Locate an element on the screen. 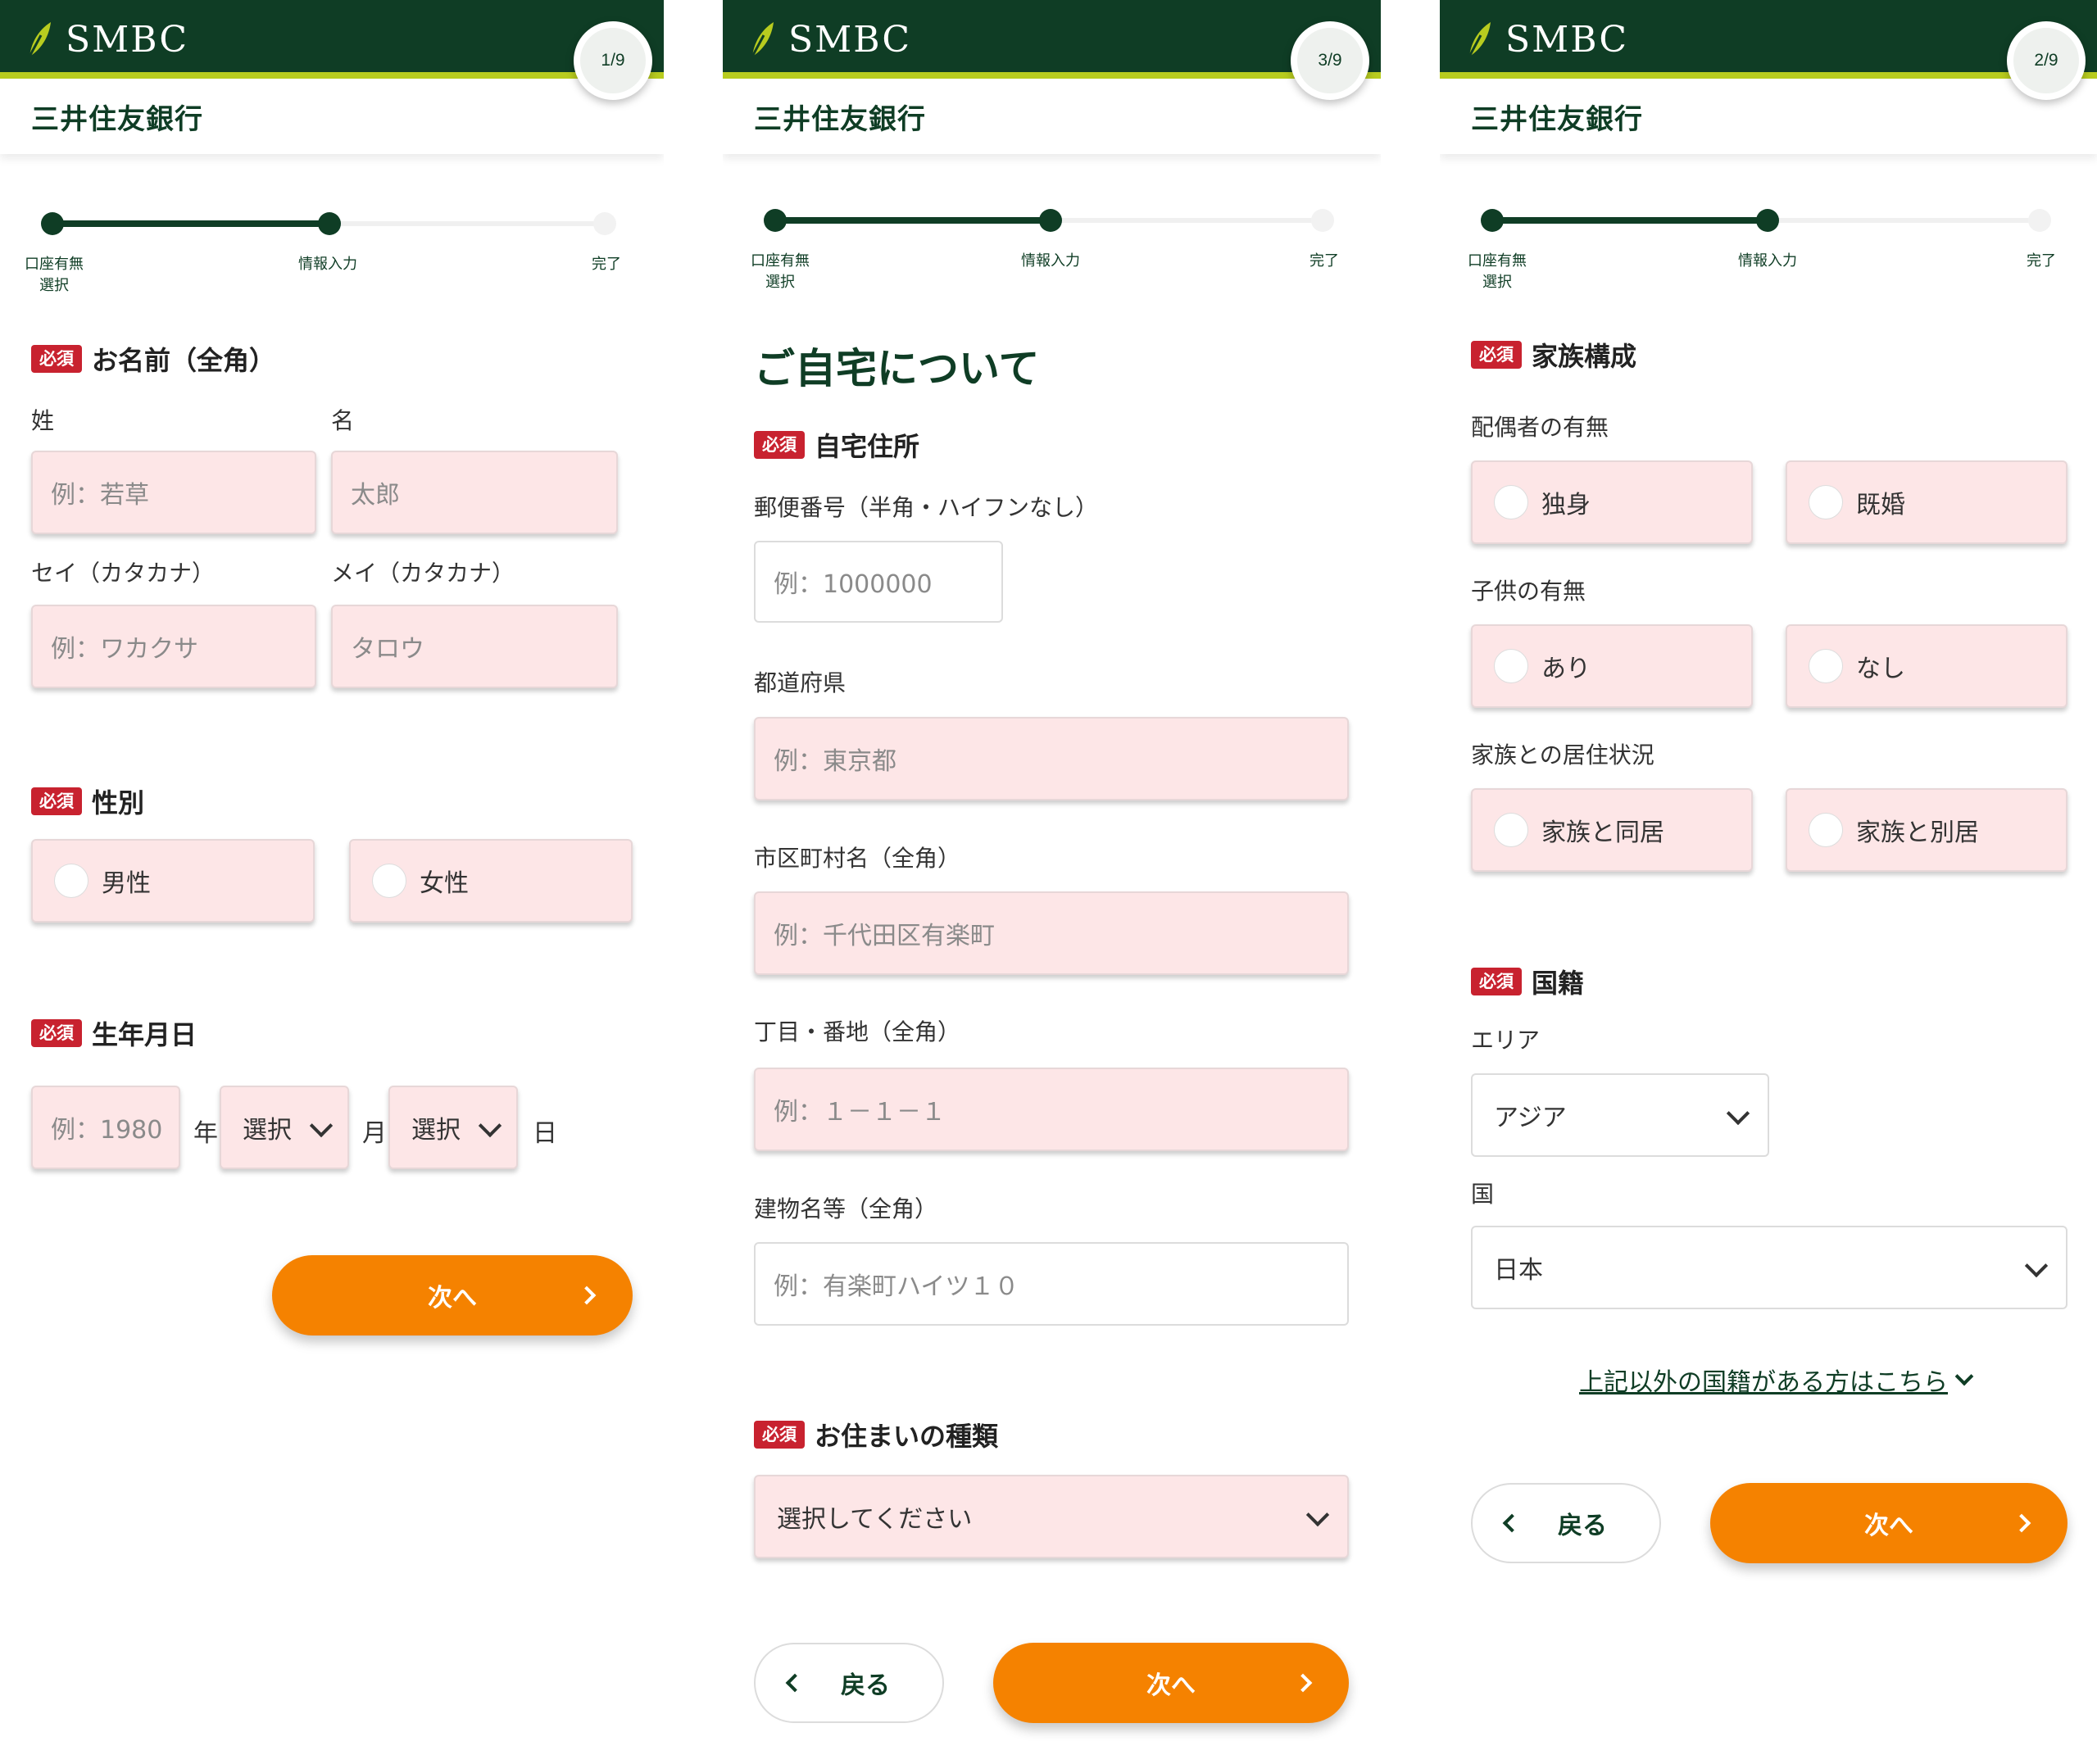 This screenshot has width=2097, height=1764. option-label: 家族と同居 is located at coordinates (1602, 833).